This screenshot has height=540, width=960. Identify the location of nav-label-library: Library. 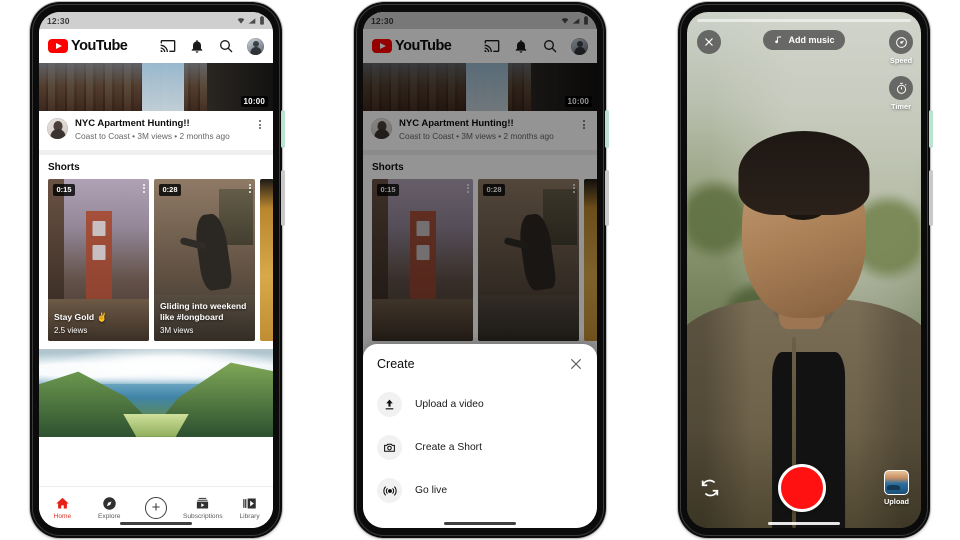
(249, 516).